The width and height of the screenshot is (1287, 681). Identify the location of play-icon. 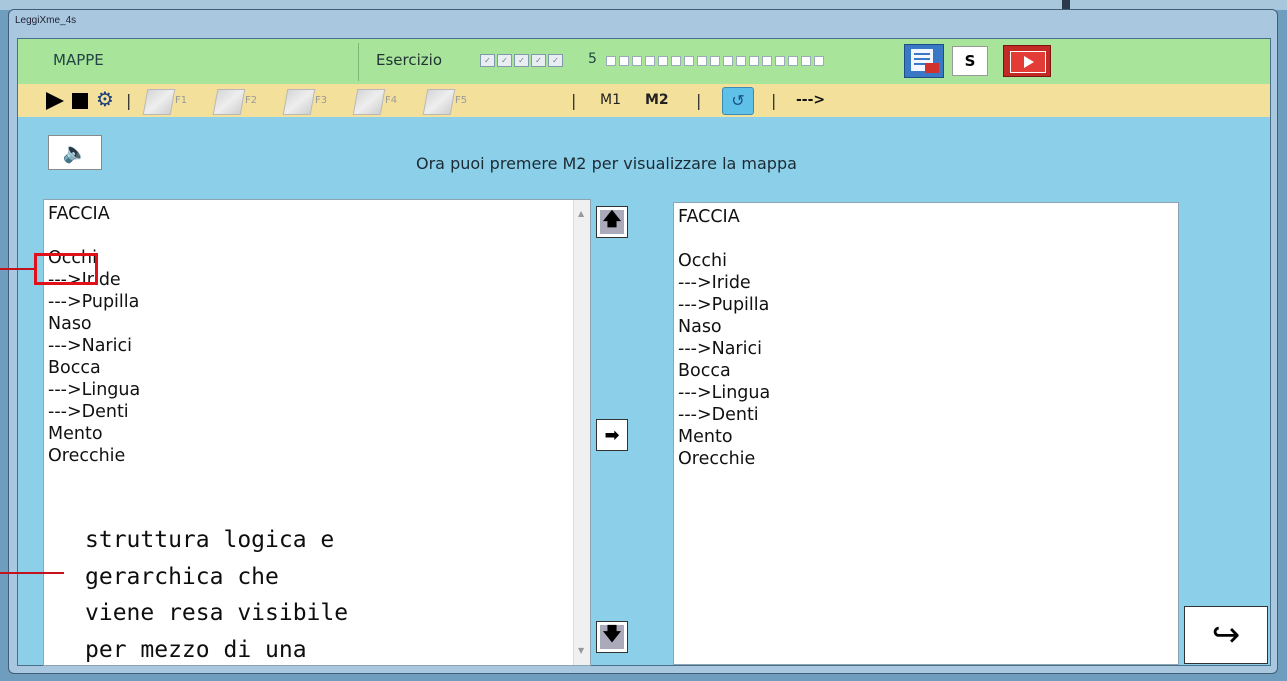
(55, 101).